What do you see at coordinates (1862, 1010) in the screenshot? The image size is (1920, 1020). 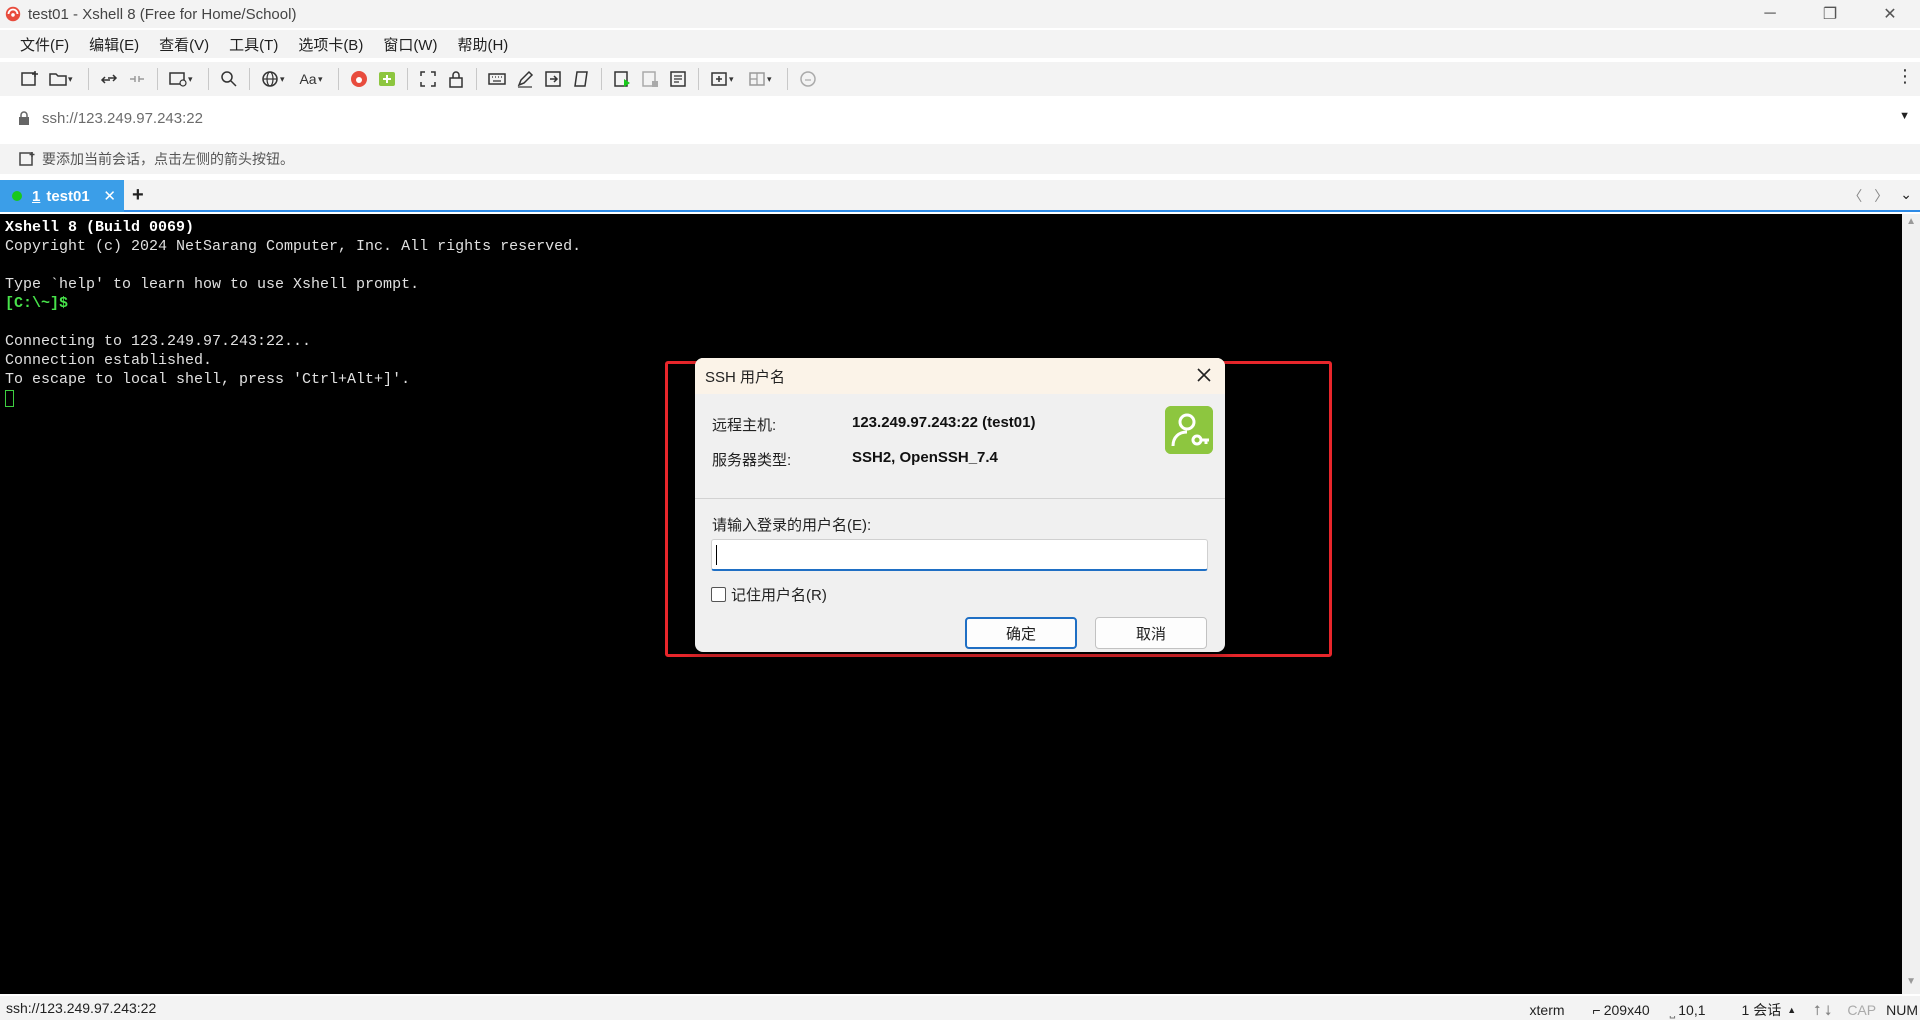 I see `status-caps-lock: CAP` at bounding box center [1862, 1010].